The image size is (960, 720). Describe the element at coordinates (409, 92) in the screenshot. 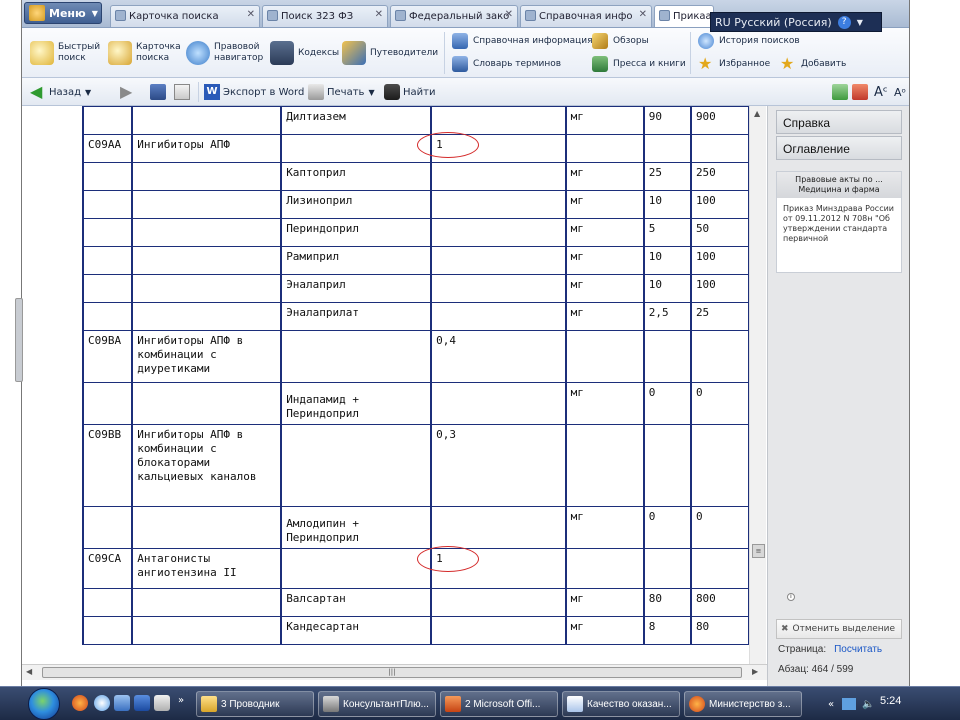

I see `find-button: Найти` at that location.